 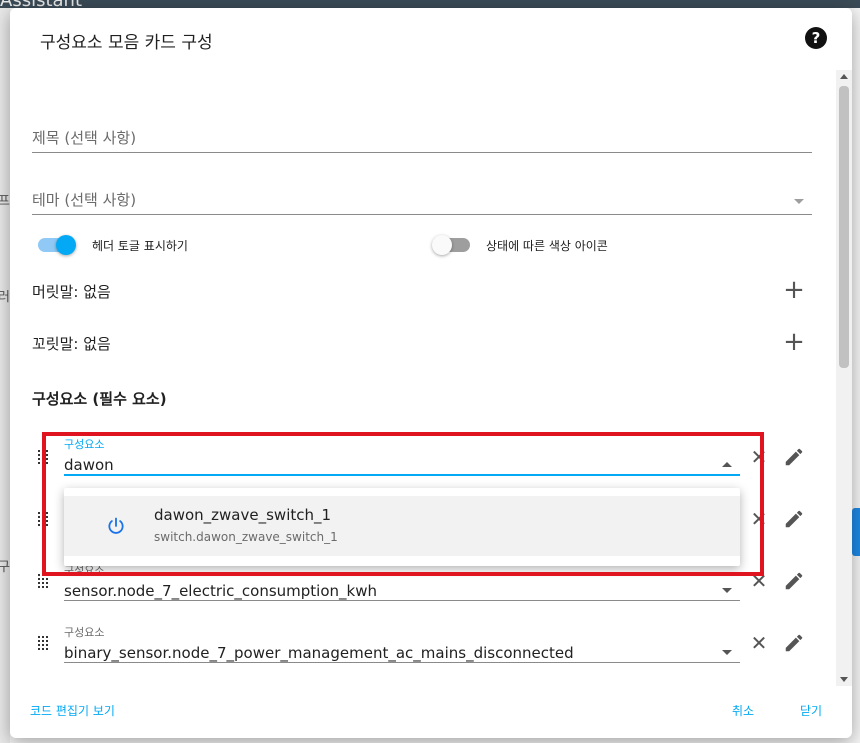 What do you see at coordinates (126, 43) in the screenshot?
I see `dialog-title: 구성요소 모음 카드 구성` at bounding box center [126, 43].